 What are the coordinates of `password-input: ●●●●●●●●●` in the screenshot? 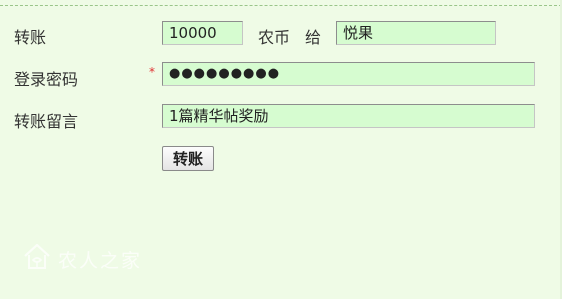 It's located at (348, 74).